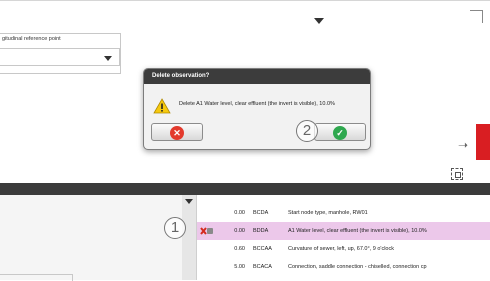 The image size is (490, 281). What do you see at coordinates (189, 237) in the screenshot?
I see `scrollbar` at bounding box center [189, 237].